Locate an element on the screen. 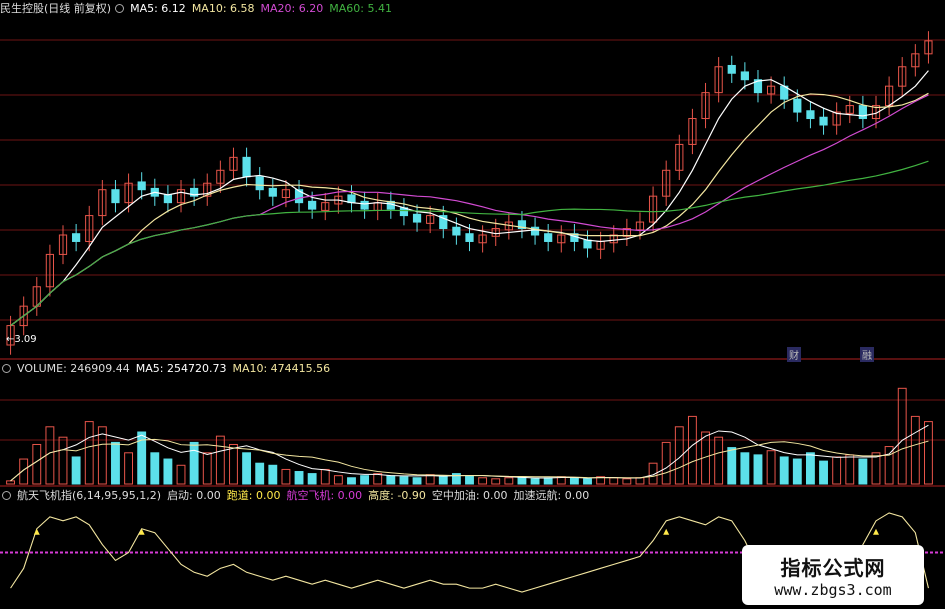  low-price-annotation: ←3.09 is located at coordinates (21, 339).